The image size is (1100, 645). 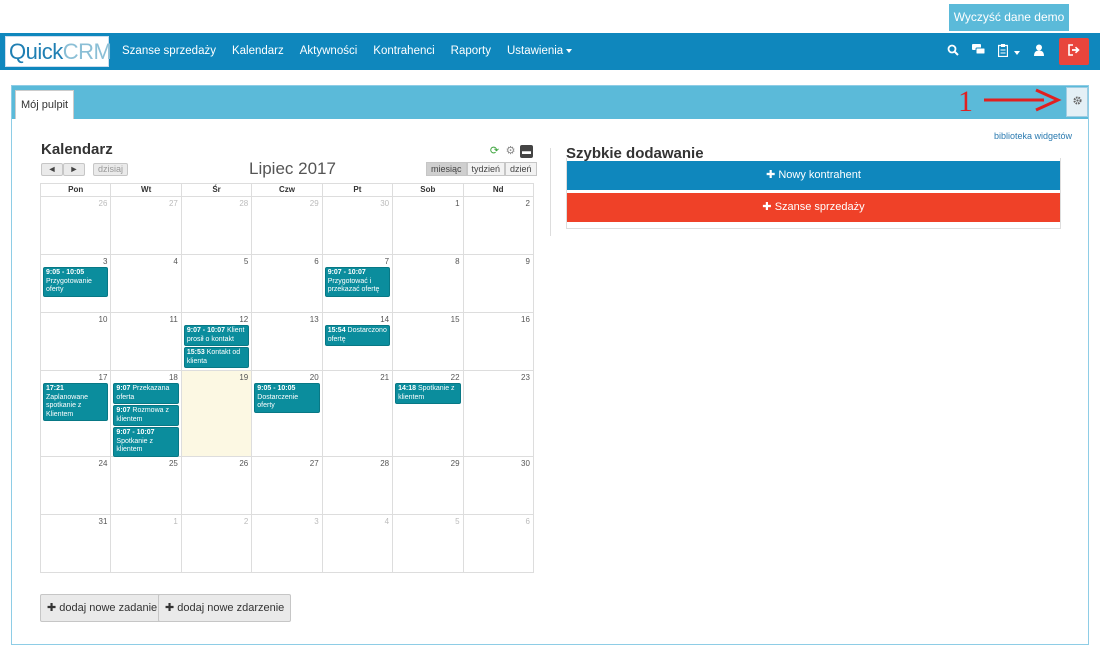 I want to click on calendar-day-cell: 25, so click(x=146, y=485).